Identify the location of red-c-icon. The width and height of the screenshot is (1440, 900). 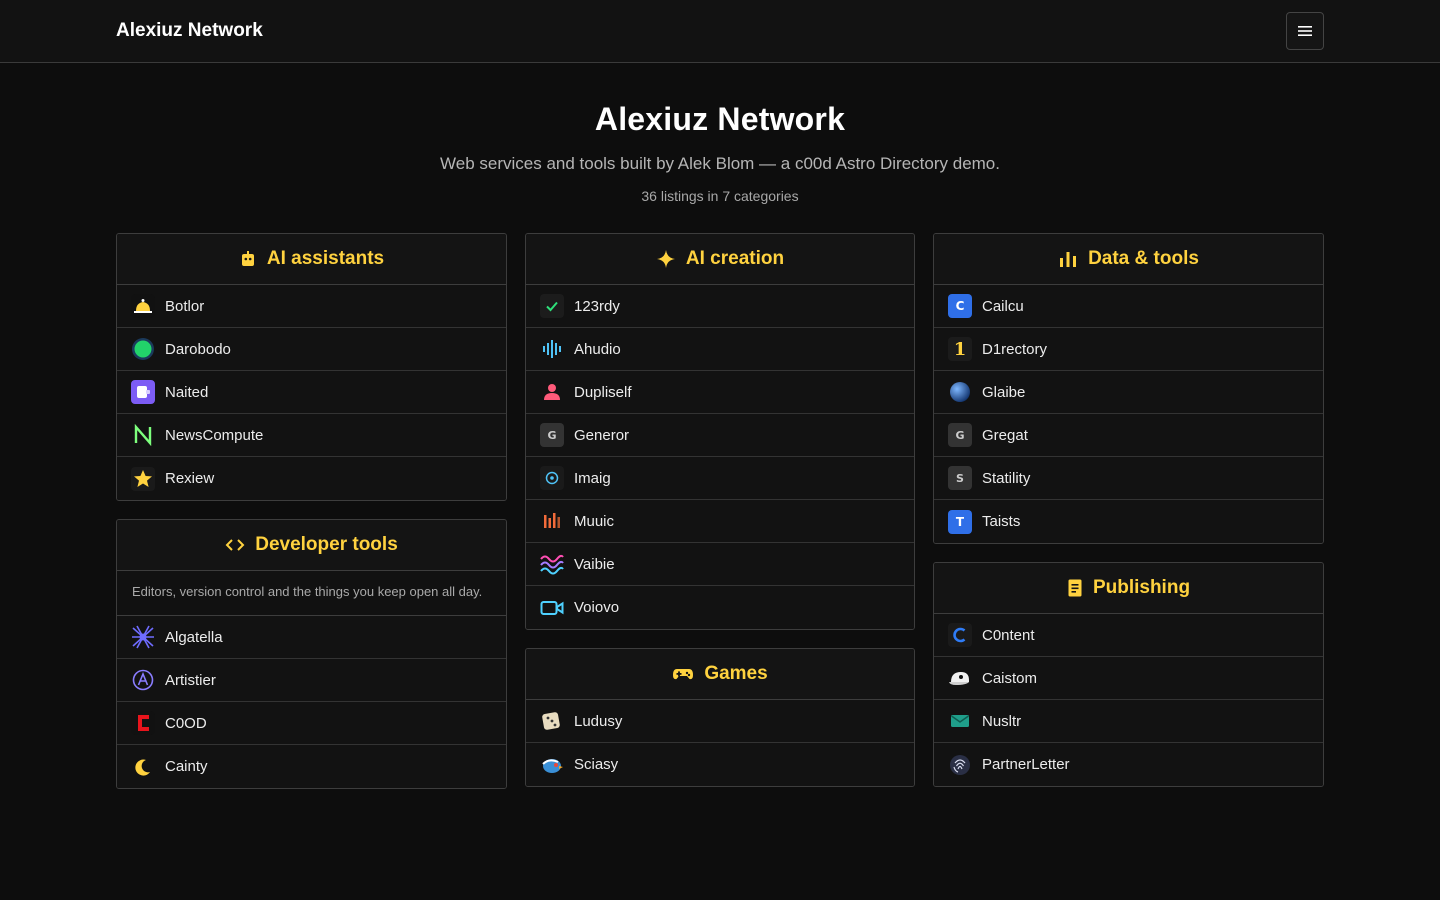
(143, 723).